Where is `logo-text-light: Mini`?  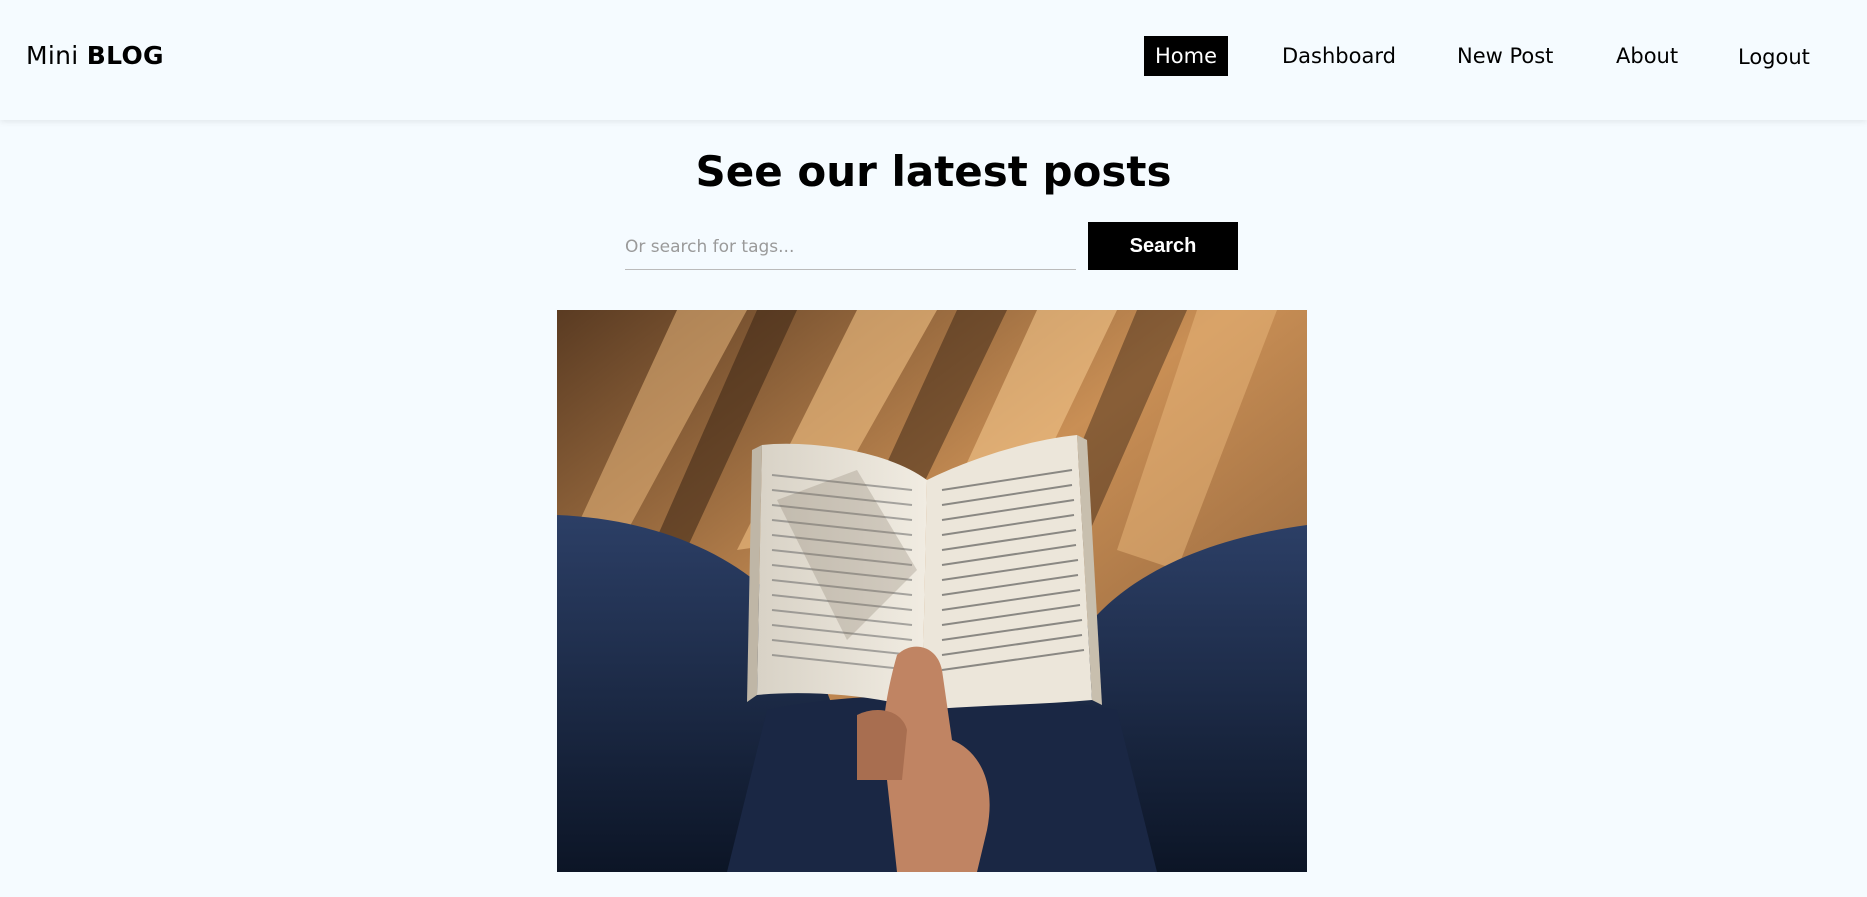 logo-text-light: Mini is located at coordinates (52, 55).